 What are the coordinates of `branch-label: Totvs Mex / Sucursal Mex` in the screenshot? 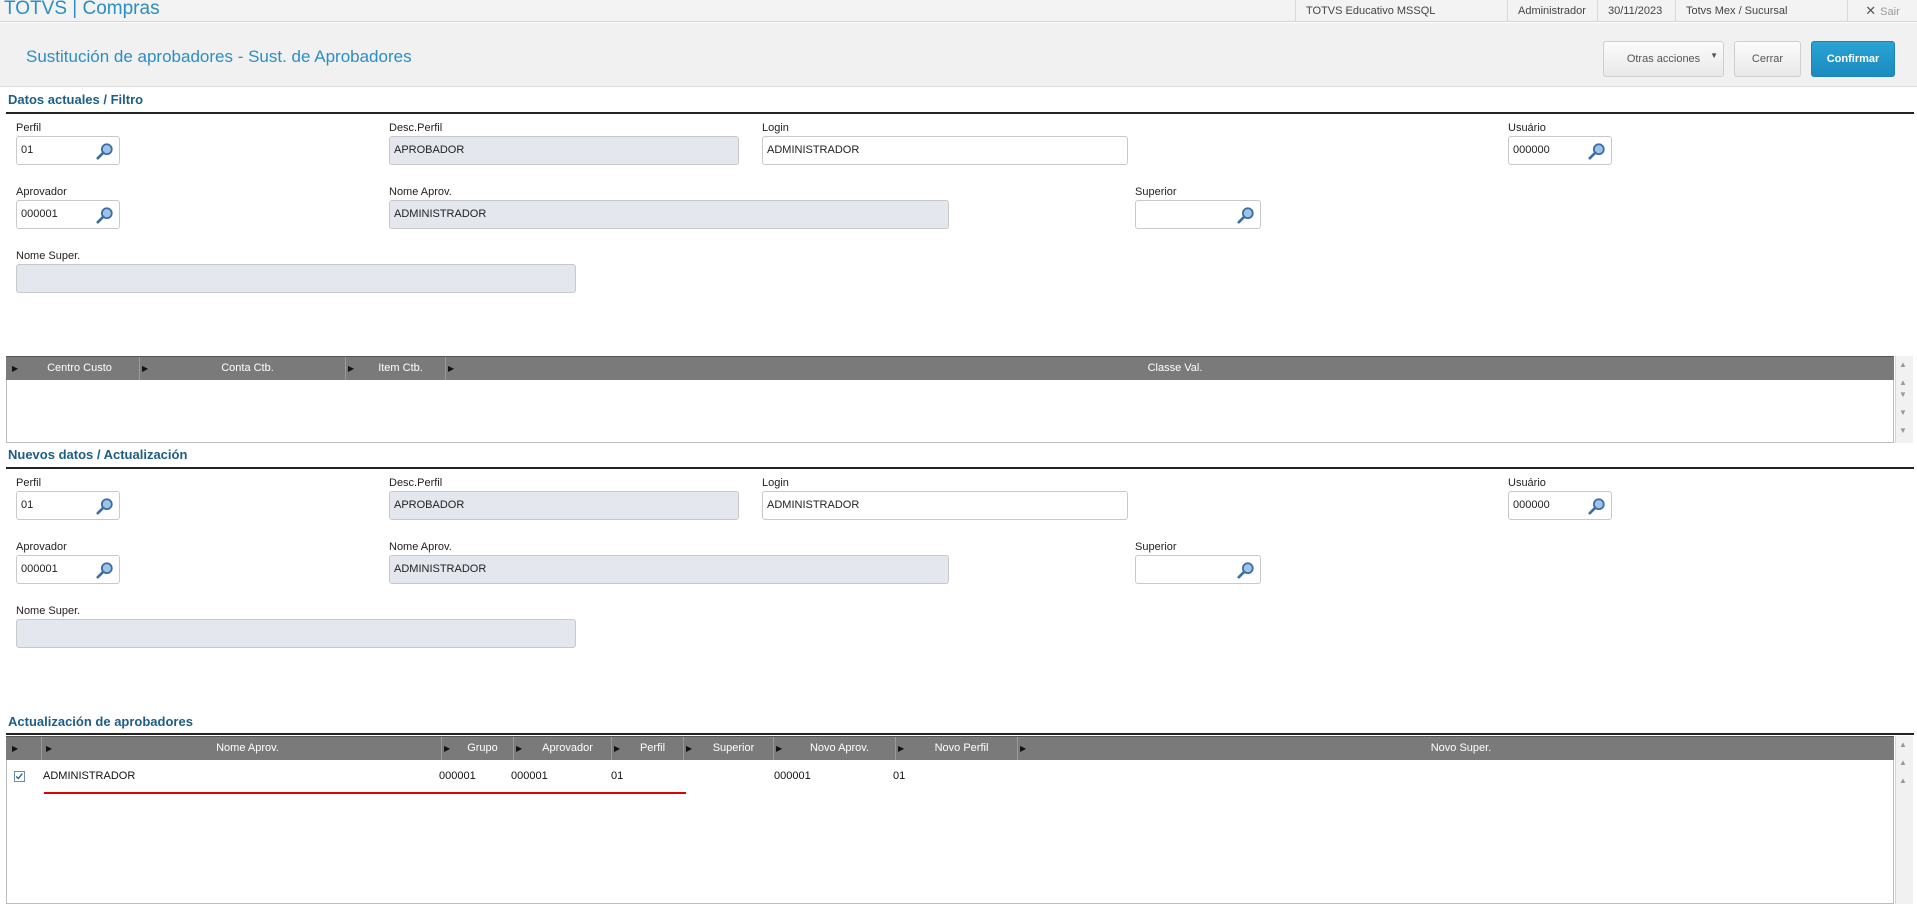 It's located at (1745, 19).